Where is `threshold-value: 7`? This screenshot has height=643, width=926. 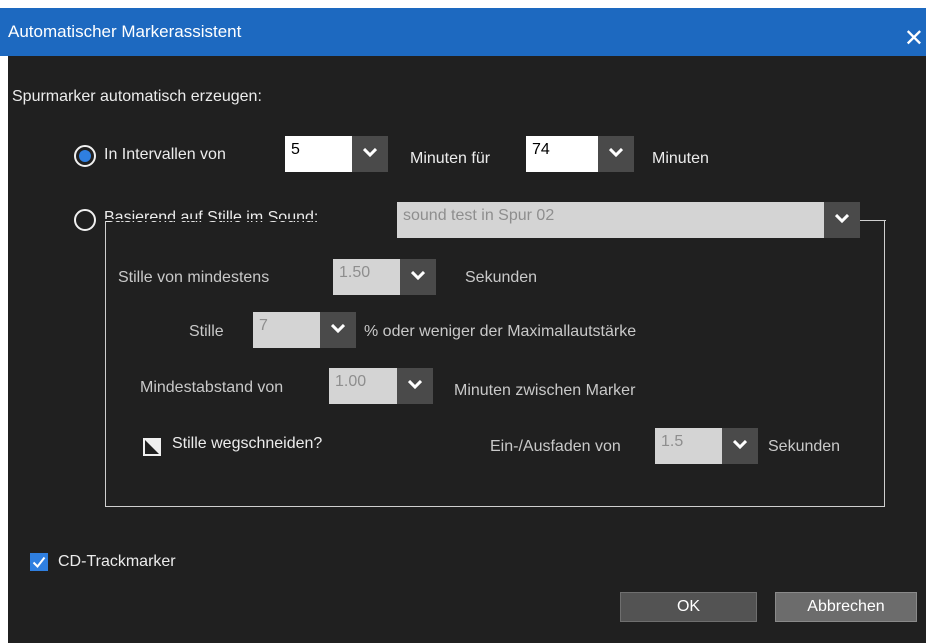
threshold-value: 7 is located at coordinates (286, 330).